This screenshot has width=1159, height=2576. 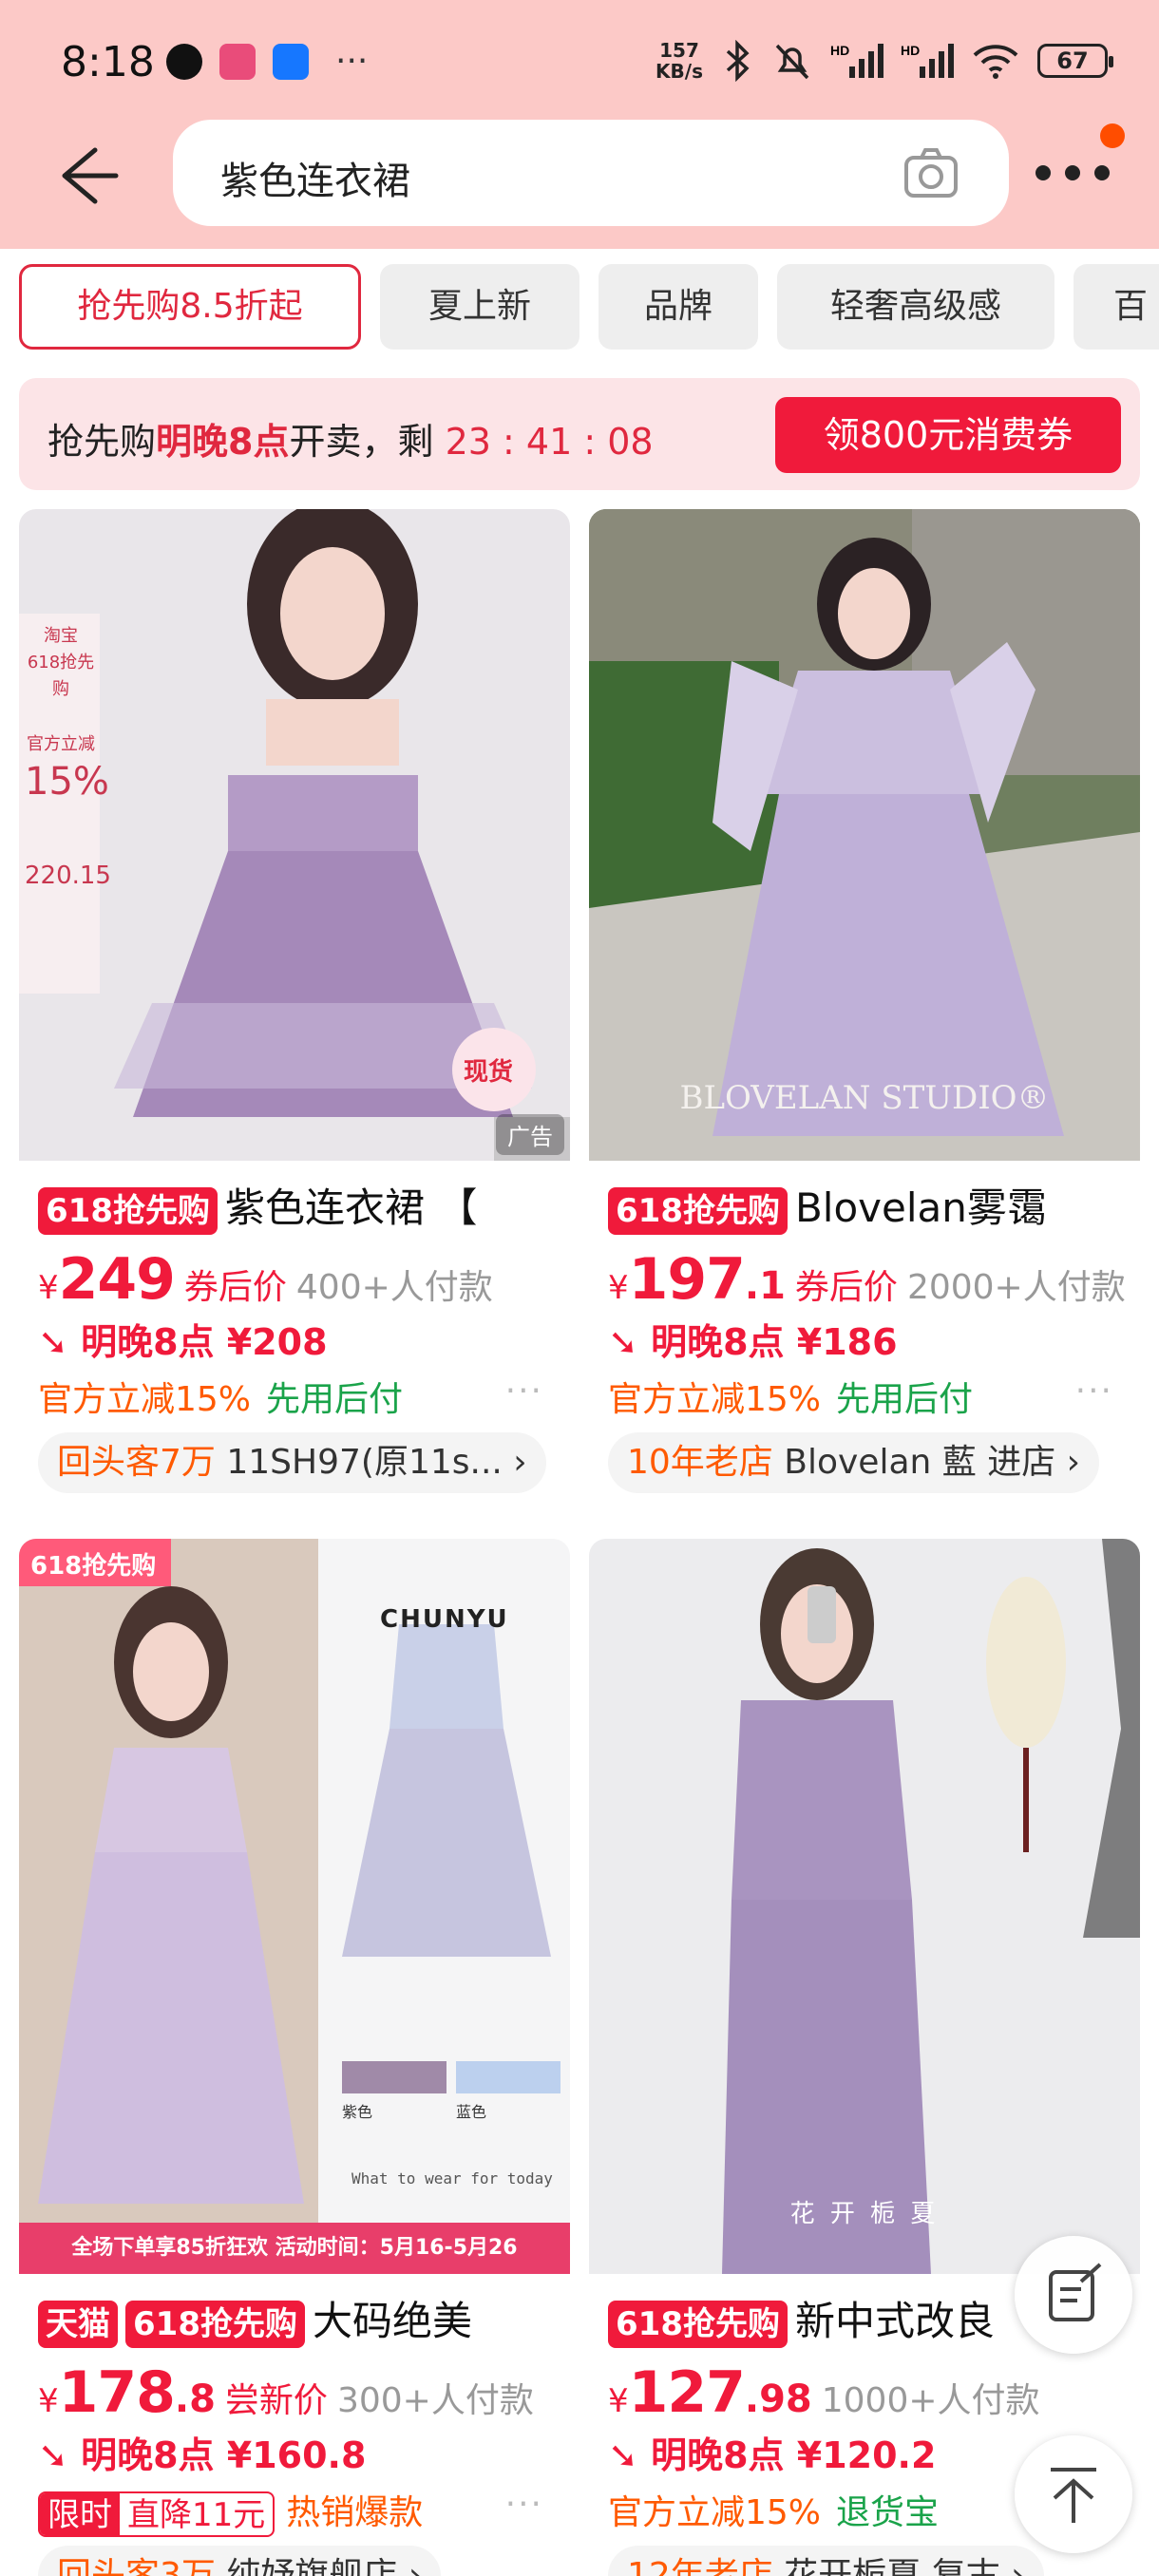 I want to click on shop-link: 12年老店 花开栀夏 复古 ›, so click(x=826, y=2561).